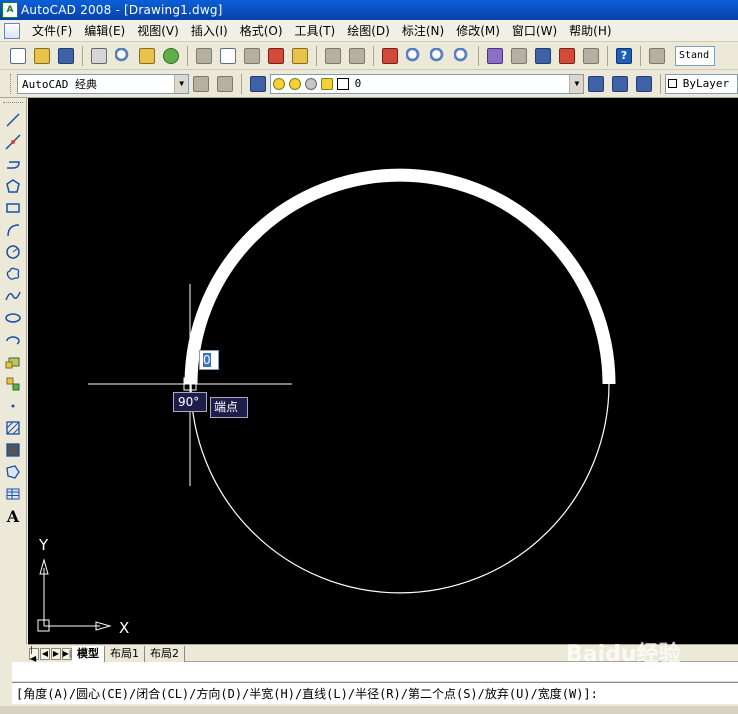 Image resolution: width=738 pixels, height=714 pixels. I want to click on paste-button, so click(252, 56).